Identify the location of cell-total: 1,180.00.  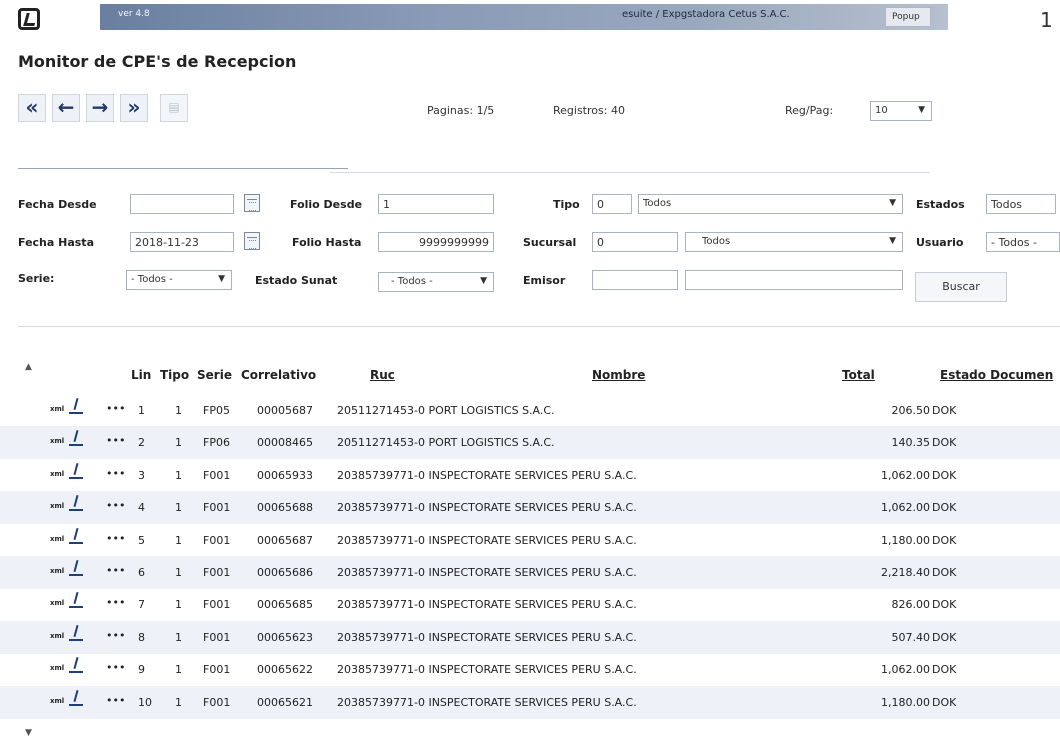
(905, 702).